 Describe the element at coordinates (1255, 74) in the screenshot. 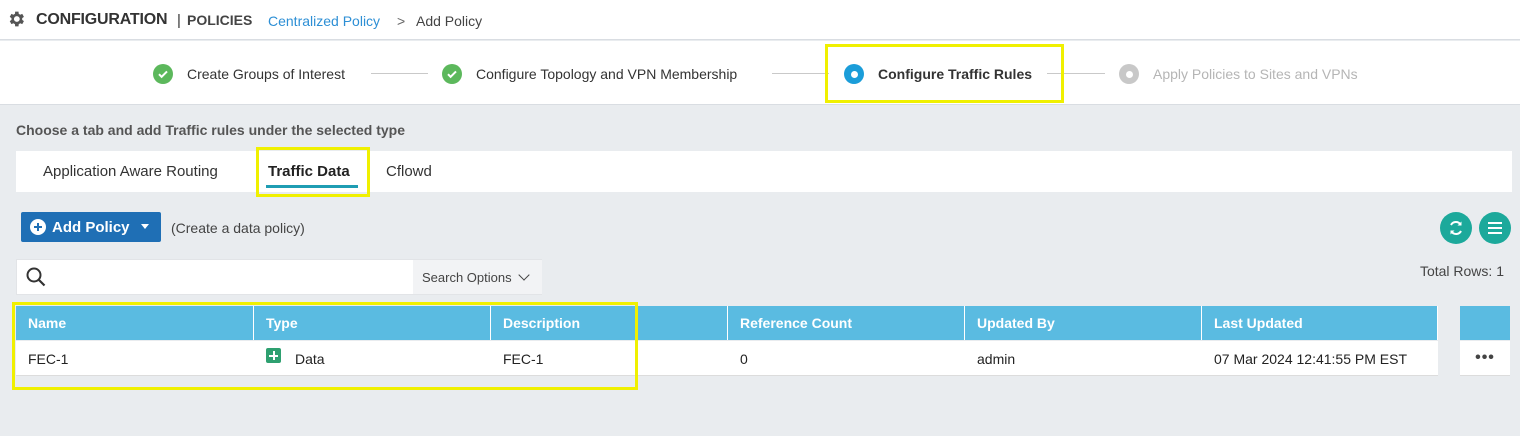

I see `wizard-step-label: Apply Policies to Sites and VPNs` at that location.